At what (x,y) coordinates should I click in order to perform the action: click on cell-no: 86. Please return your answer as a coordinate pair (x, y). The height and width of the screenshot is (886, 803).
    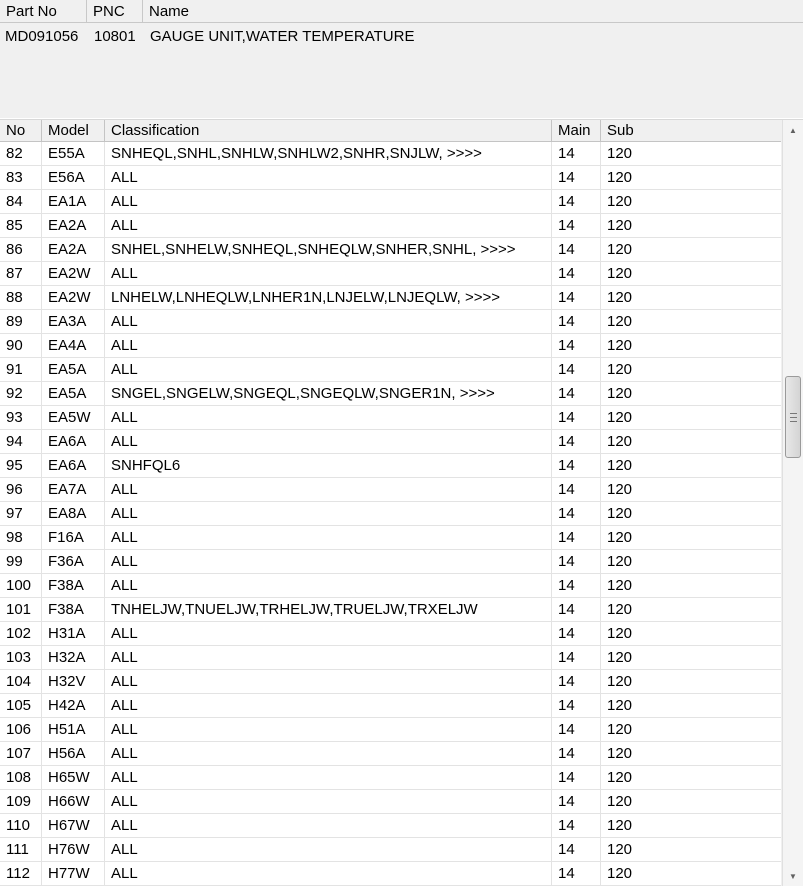
    Looking at the image, I should click on (21, 249).